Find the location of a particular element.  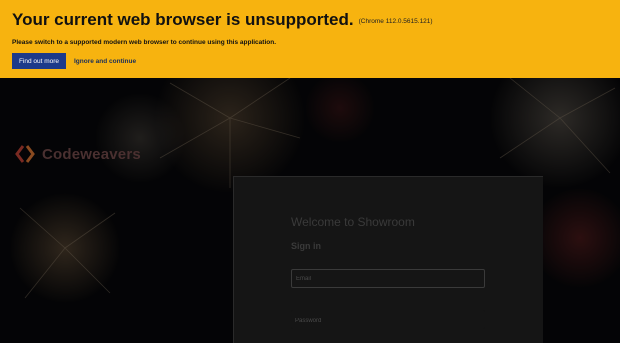

codeweavers-logo-icon is located at coordinates (25, 154).